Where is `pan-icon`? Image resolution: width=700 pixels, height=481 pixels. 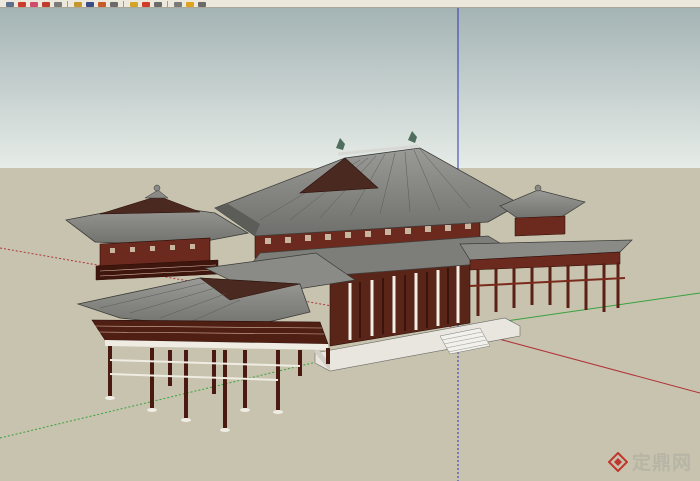 pan-icon is located at coordinates (157, 3).